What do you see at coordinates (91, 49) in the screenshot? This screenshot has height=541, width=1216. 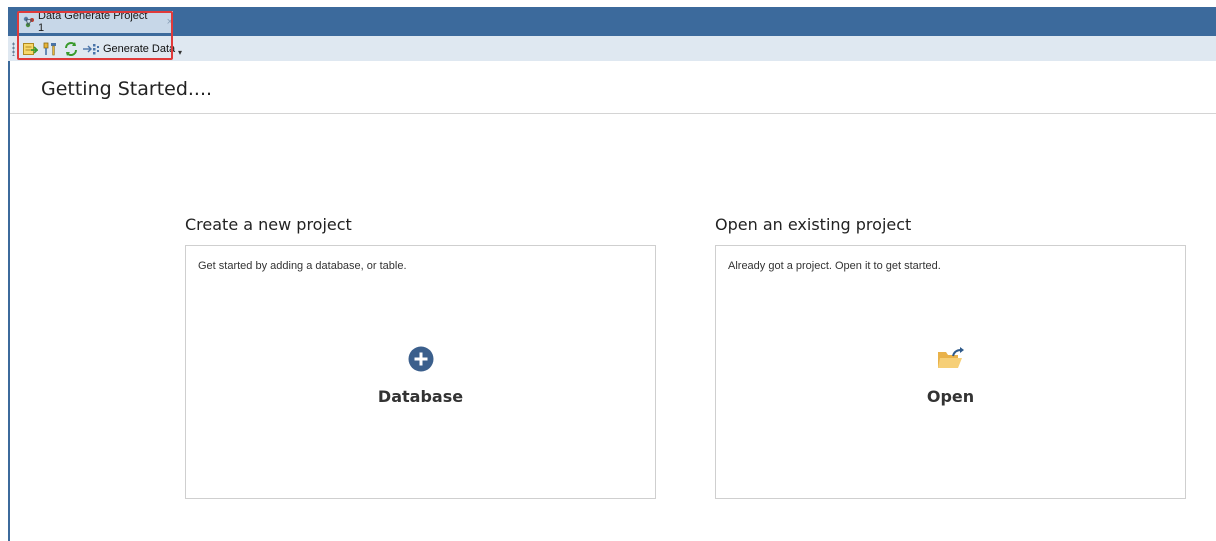 I see `generate-data-icon` at bounding box center [91, 49].